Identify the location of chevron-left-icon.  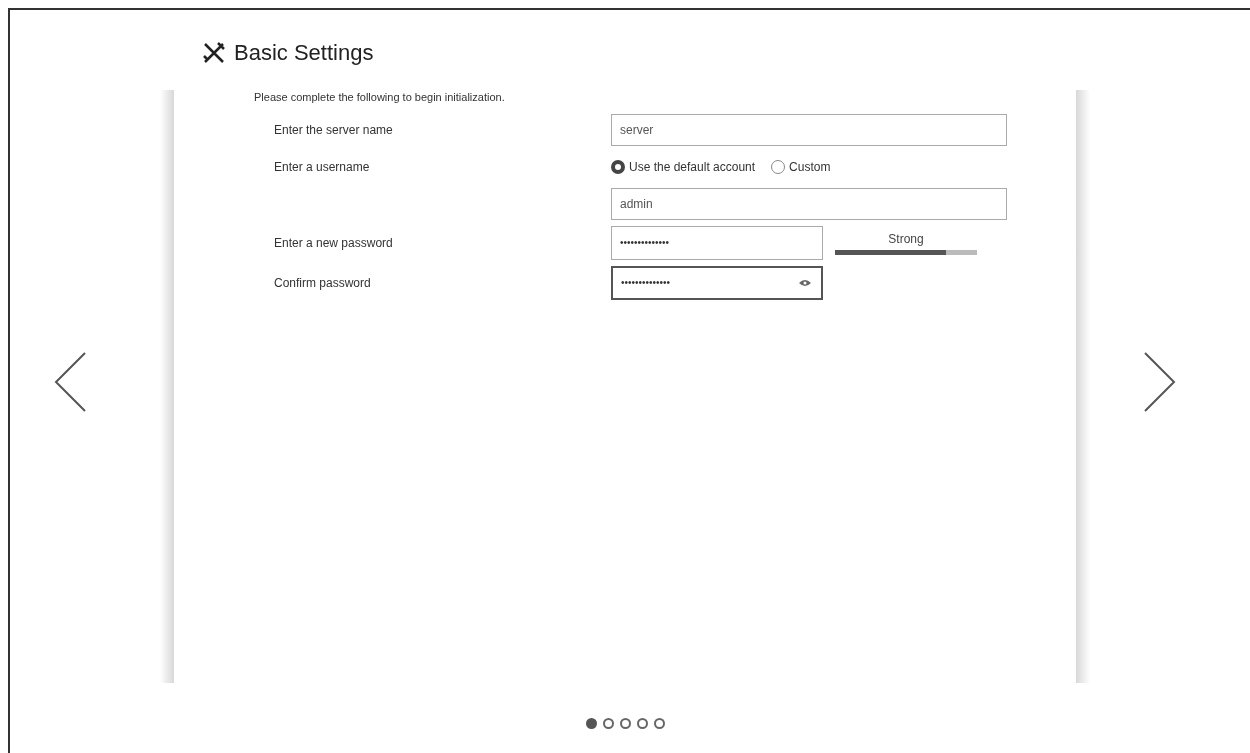
(70, 381).